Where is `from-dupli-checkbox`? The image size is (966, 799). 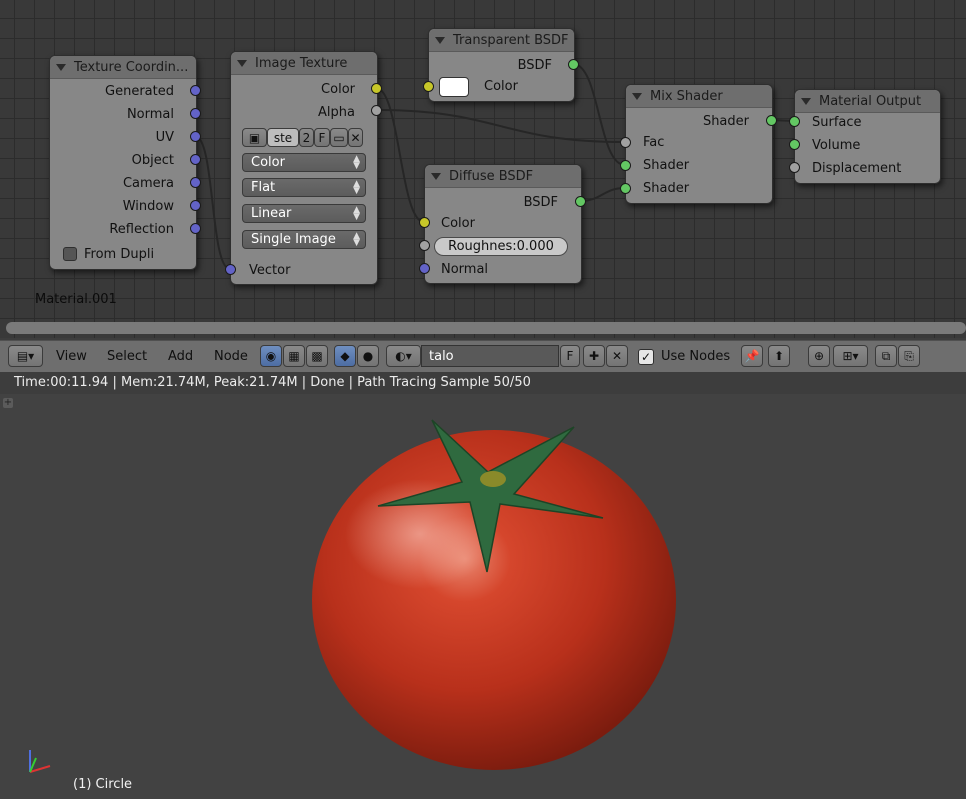 from-dupli-checkbox is located at coordinates (70, 254).